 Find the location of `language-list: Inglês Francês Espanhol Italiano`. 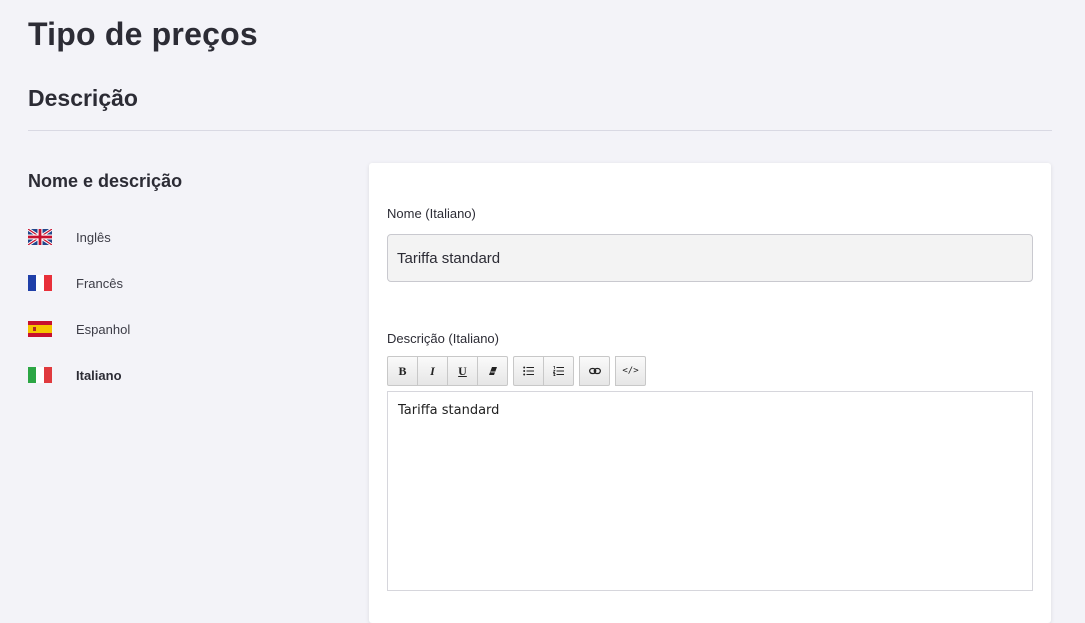

language-list: Inglês Francês Espanhol Italiano is located at coordinates (79, 310).